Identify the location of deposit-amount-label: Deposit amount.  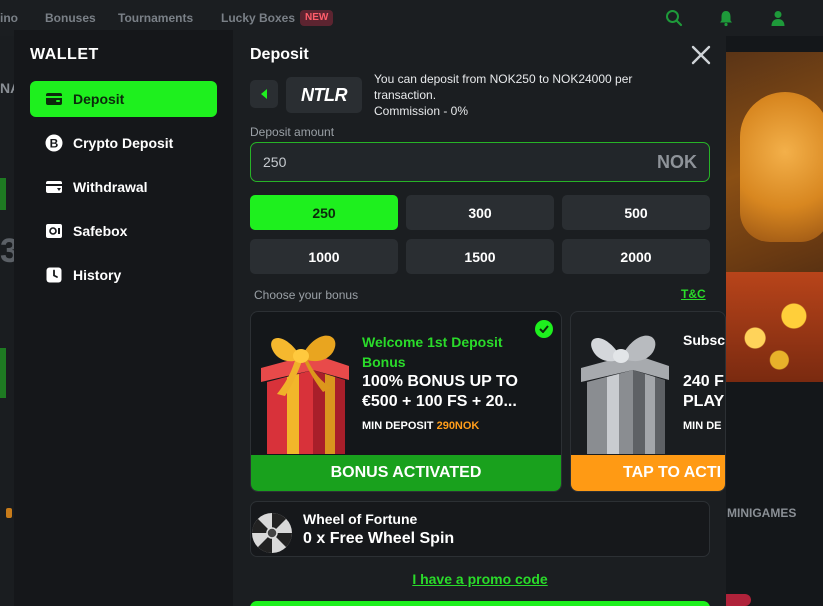
(292, 132).